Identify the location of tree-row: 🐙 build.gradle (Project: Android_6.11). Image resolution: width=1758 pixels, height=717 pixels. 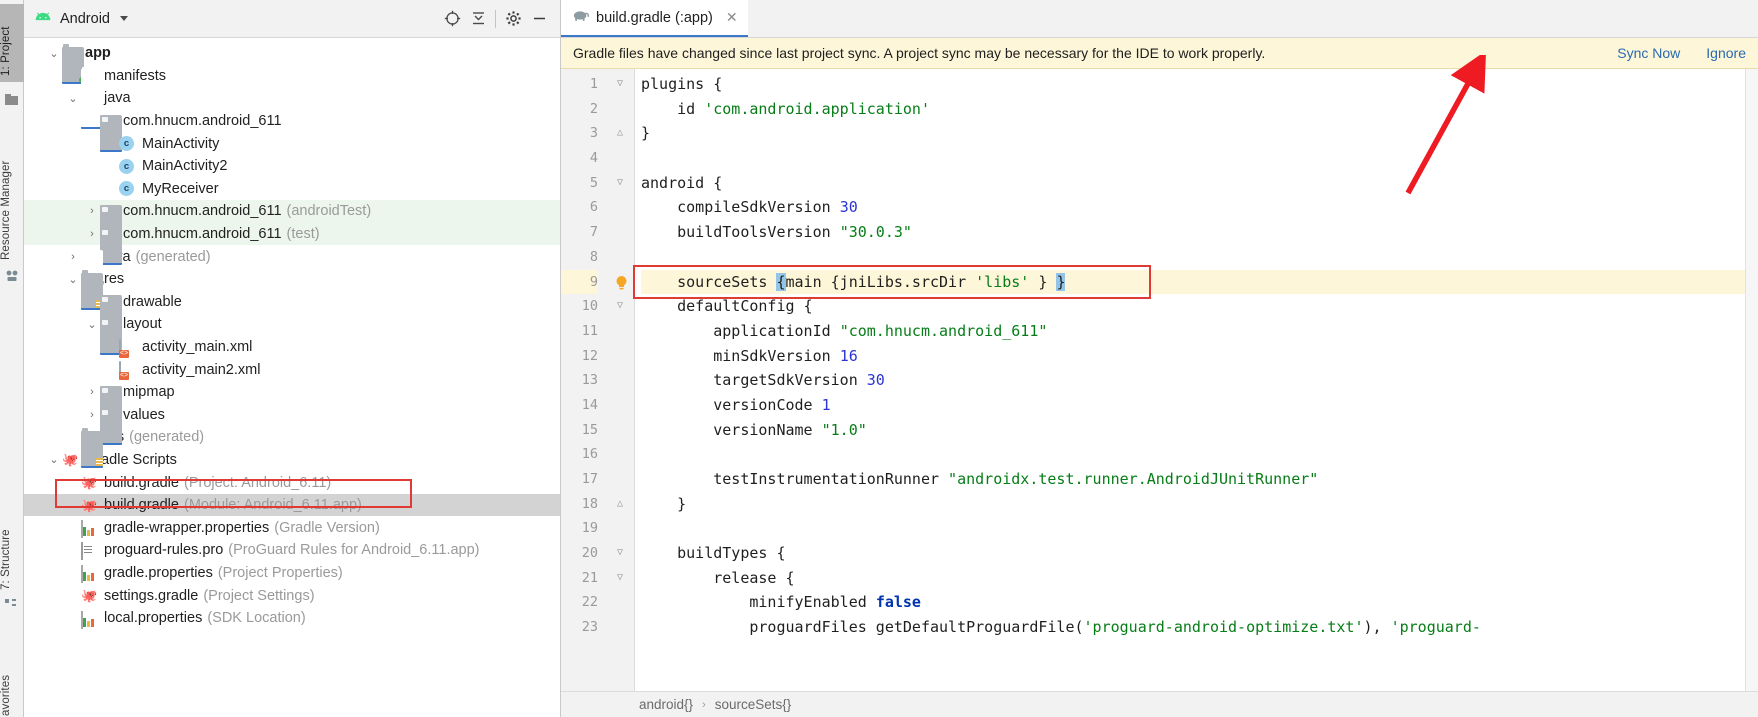
(292, 482).